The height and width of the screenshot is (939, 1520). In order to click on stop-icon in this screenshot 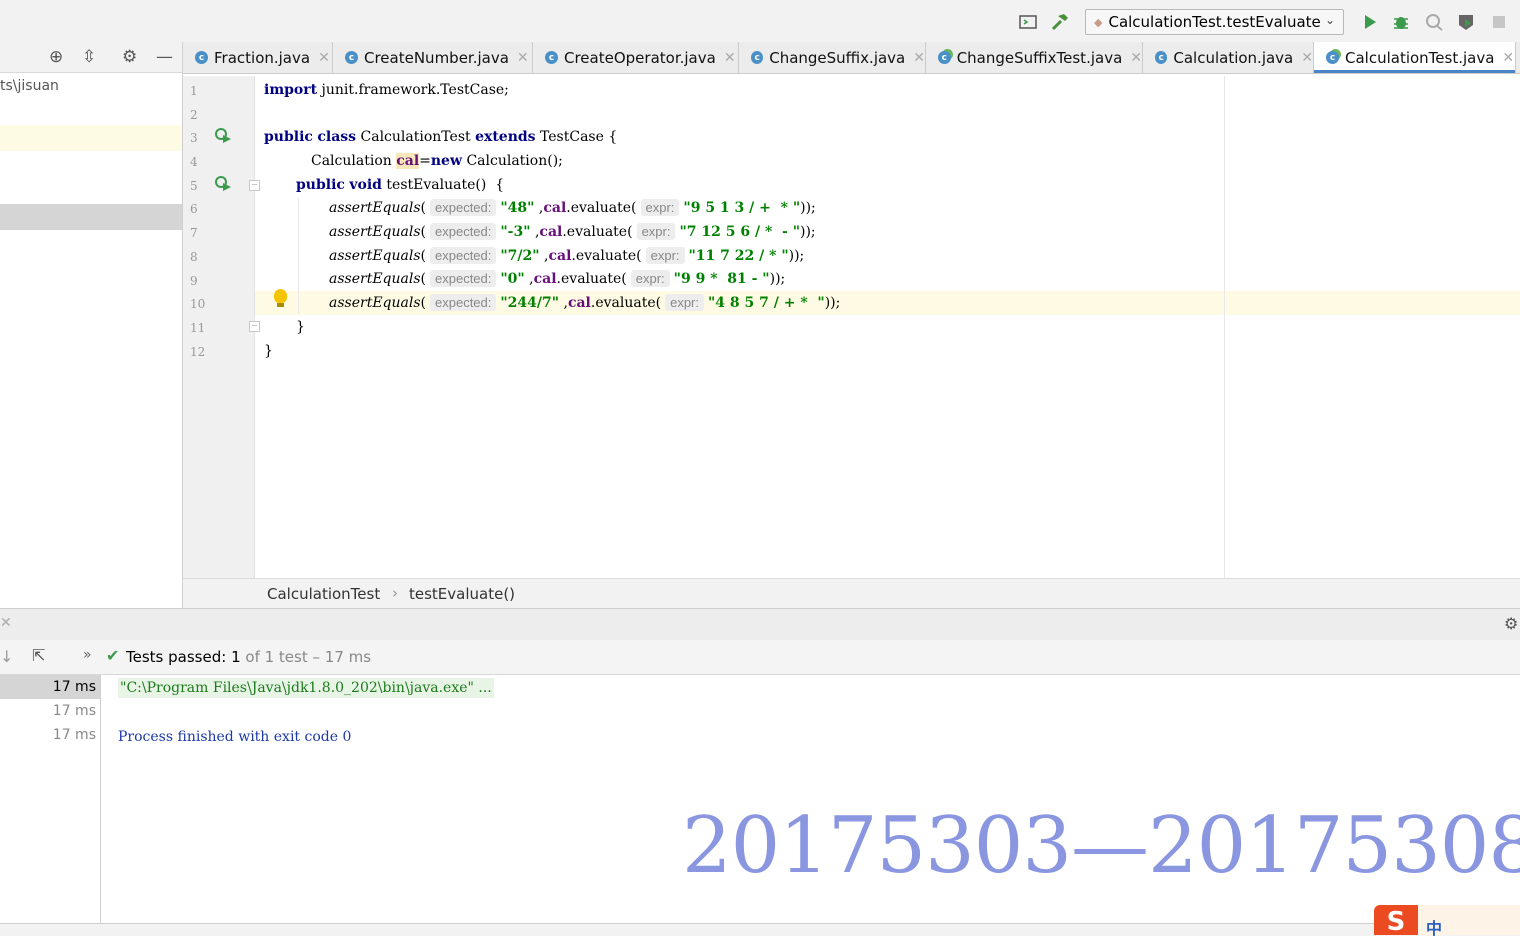, I will do `click(1499, 22)`.